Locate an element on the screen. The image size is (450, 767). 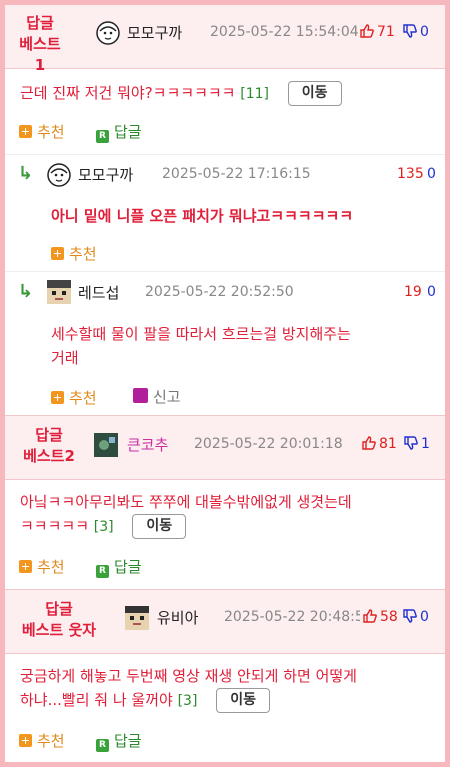
downvote-button: 1 is located at coordinates (416, 443).